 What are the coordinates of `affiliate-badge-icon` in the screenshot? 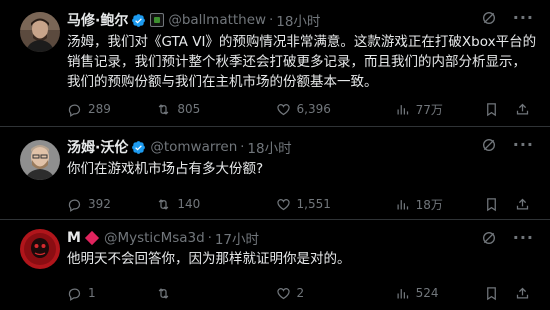 It's located at (157, 20).